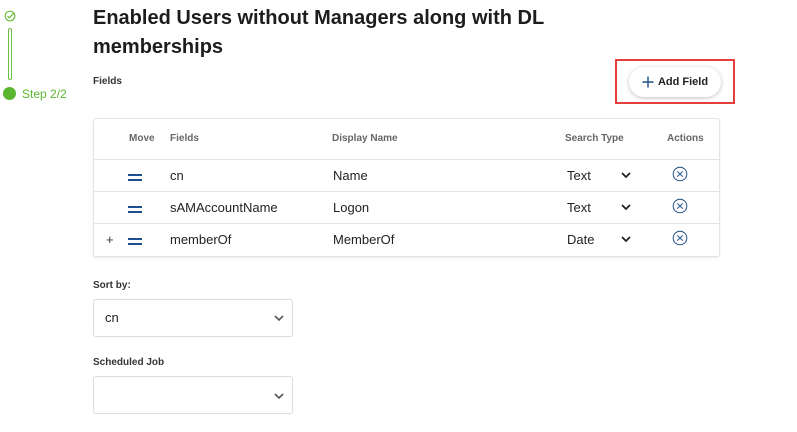 Image resolution: width=797 pixels, height=432 pixels. I want to click on display-name-input: MemberOf, so click(363, 240).